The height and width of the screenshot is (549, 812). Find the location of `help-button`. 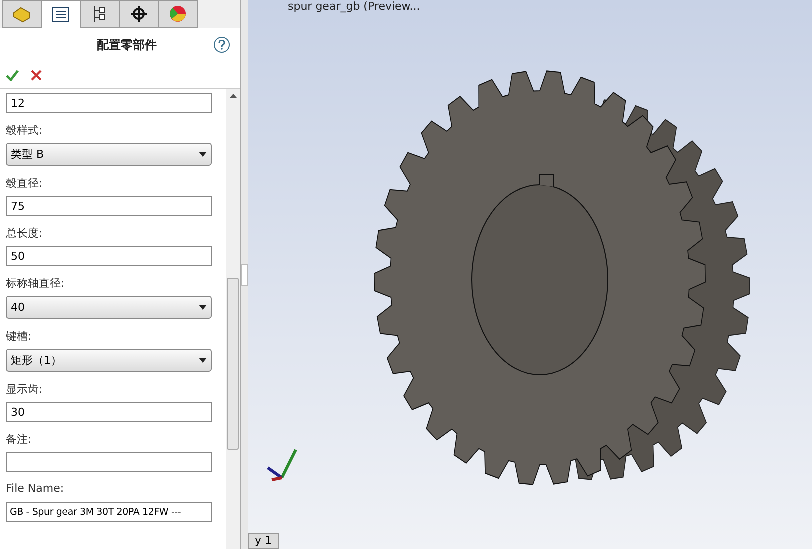

help-button is located at coordinates (222, 45).